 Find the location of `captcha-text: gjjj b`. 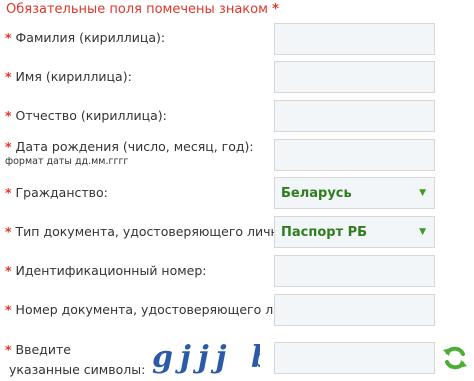

captcha-text: gjjj b is located at coordinates (206, 357).